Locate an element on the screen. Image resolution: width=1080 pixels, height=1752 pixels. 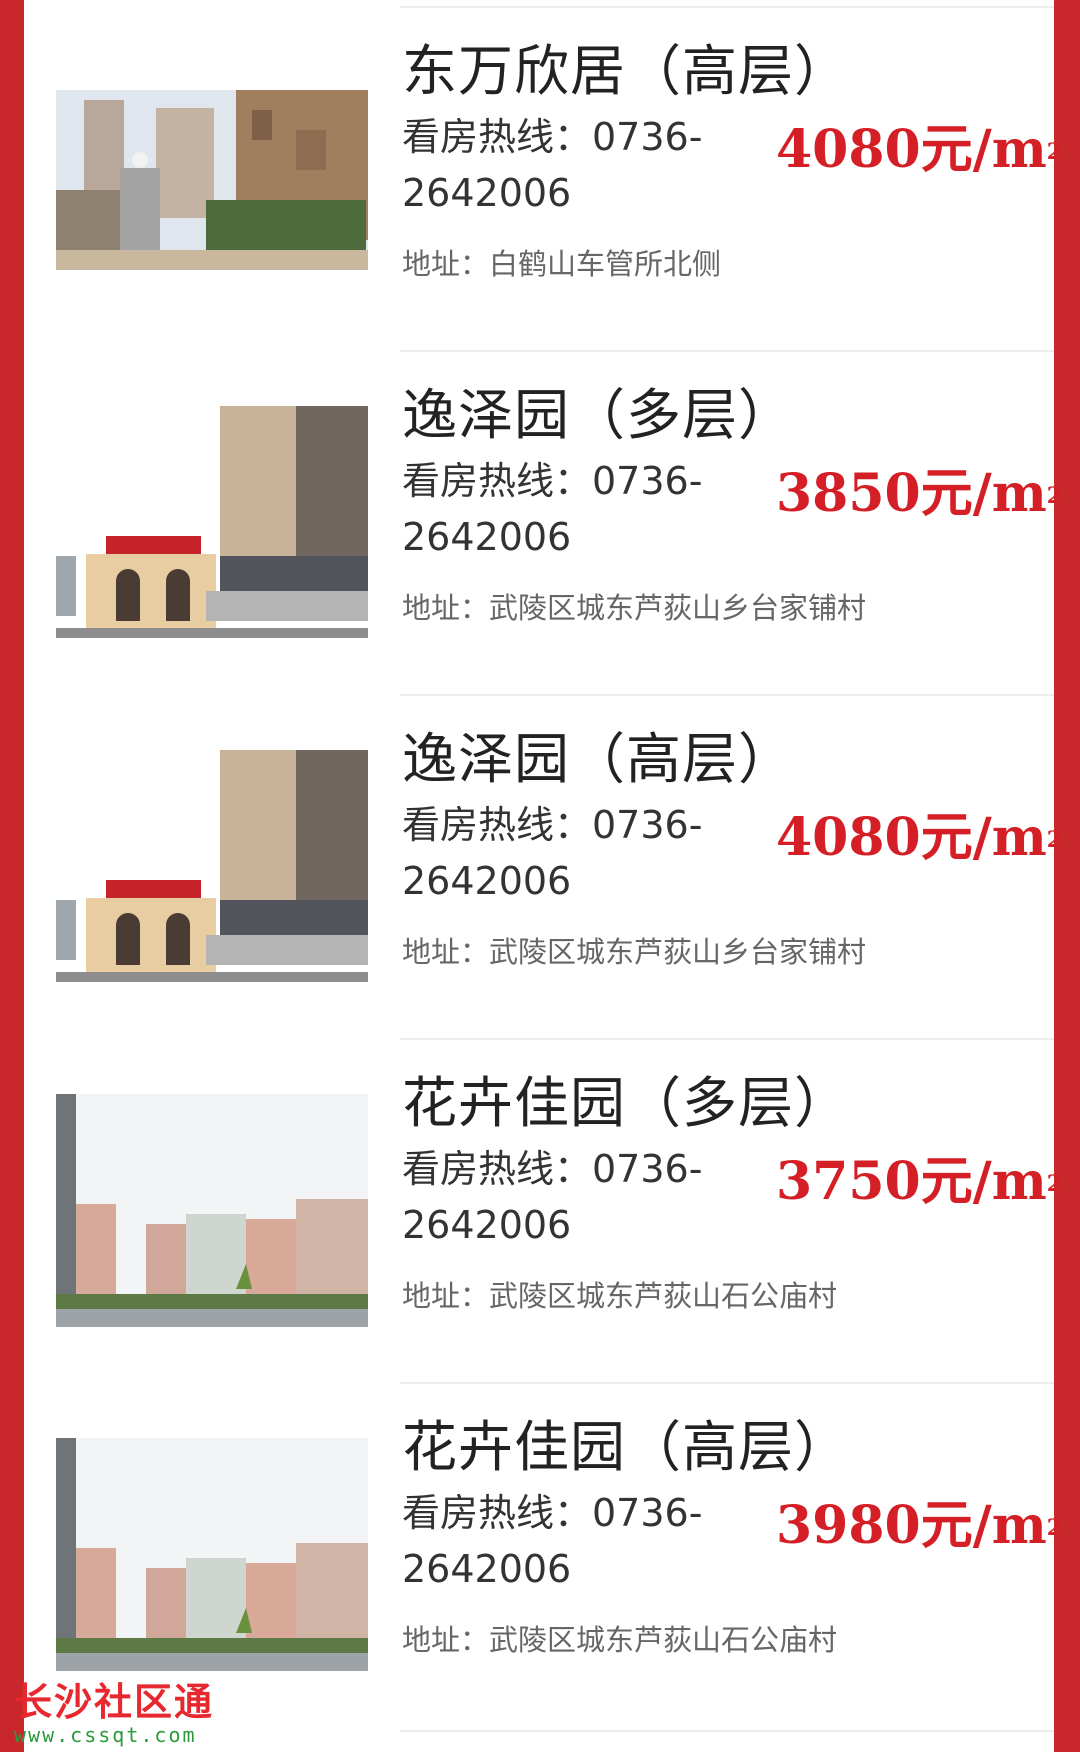
listing-title: 花卉佳园（高层） is located at coordinates (626, 1447).